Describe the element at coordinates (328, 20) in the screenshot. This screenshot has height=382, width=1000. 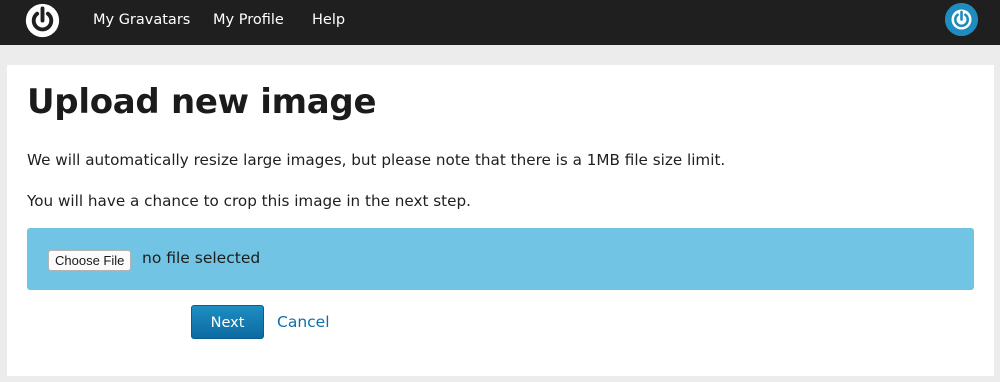
I see `nav-help: Help` at that location.